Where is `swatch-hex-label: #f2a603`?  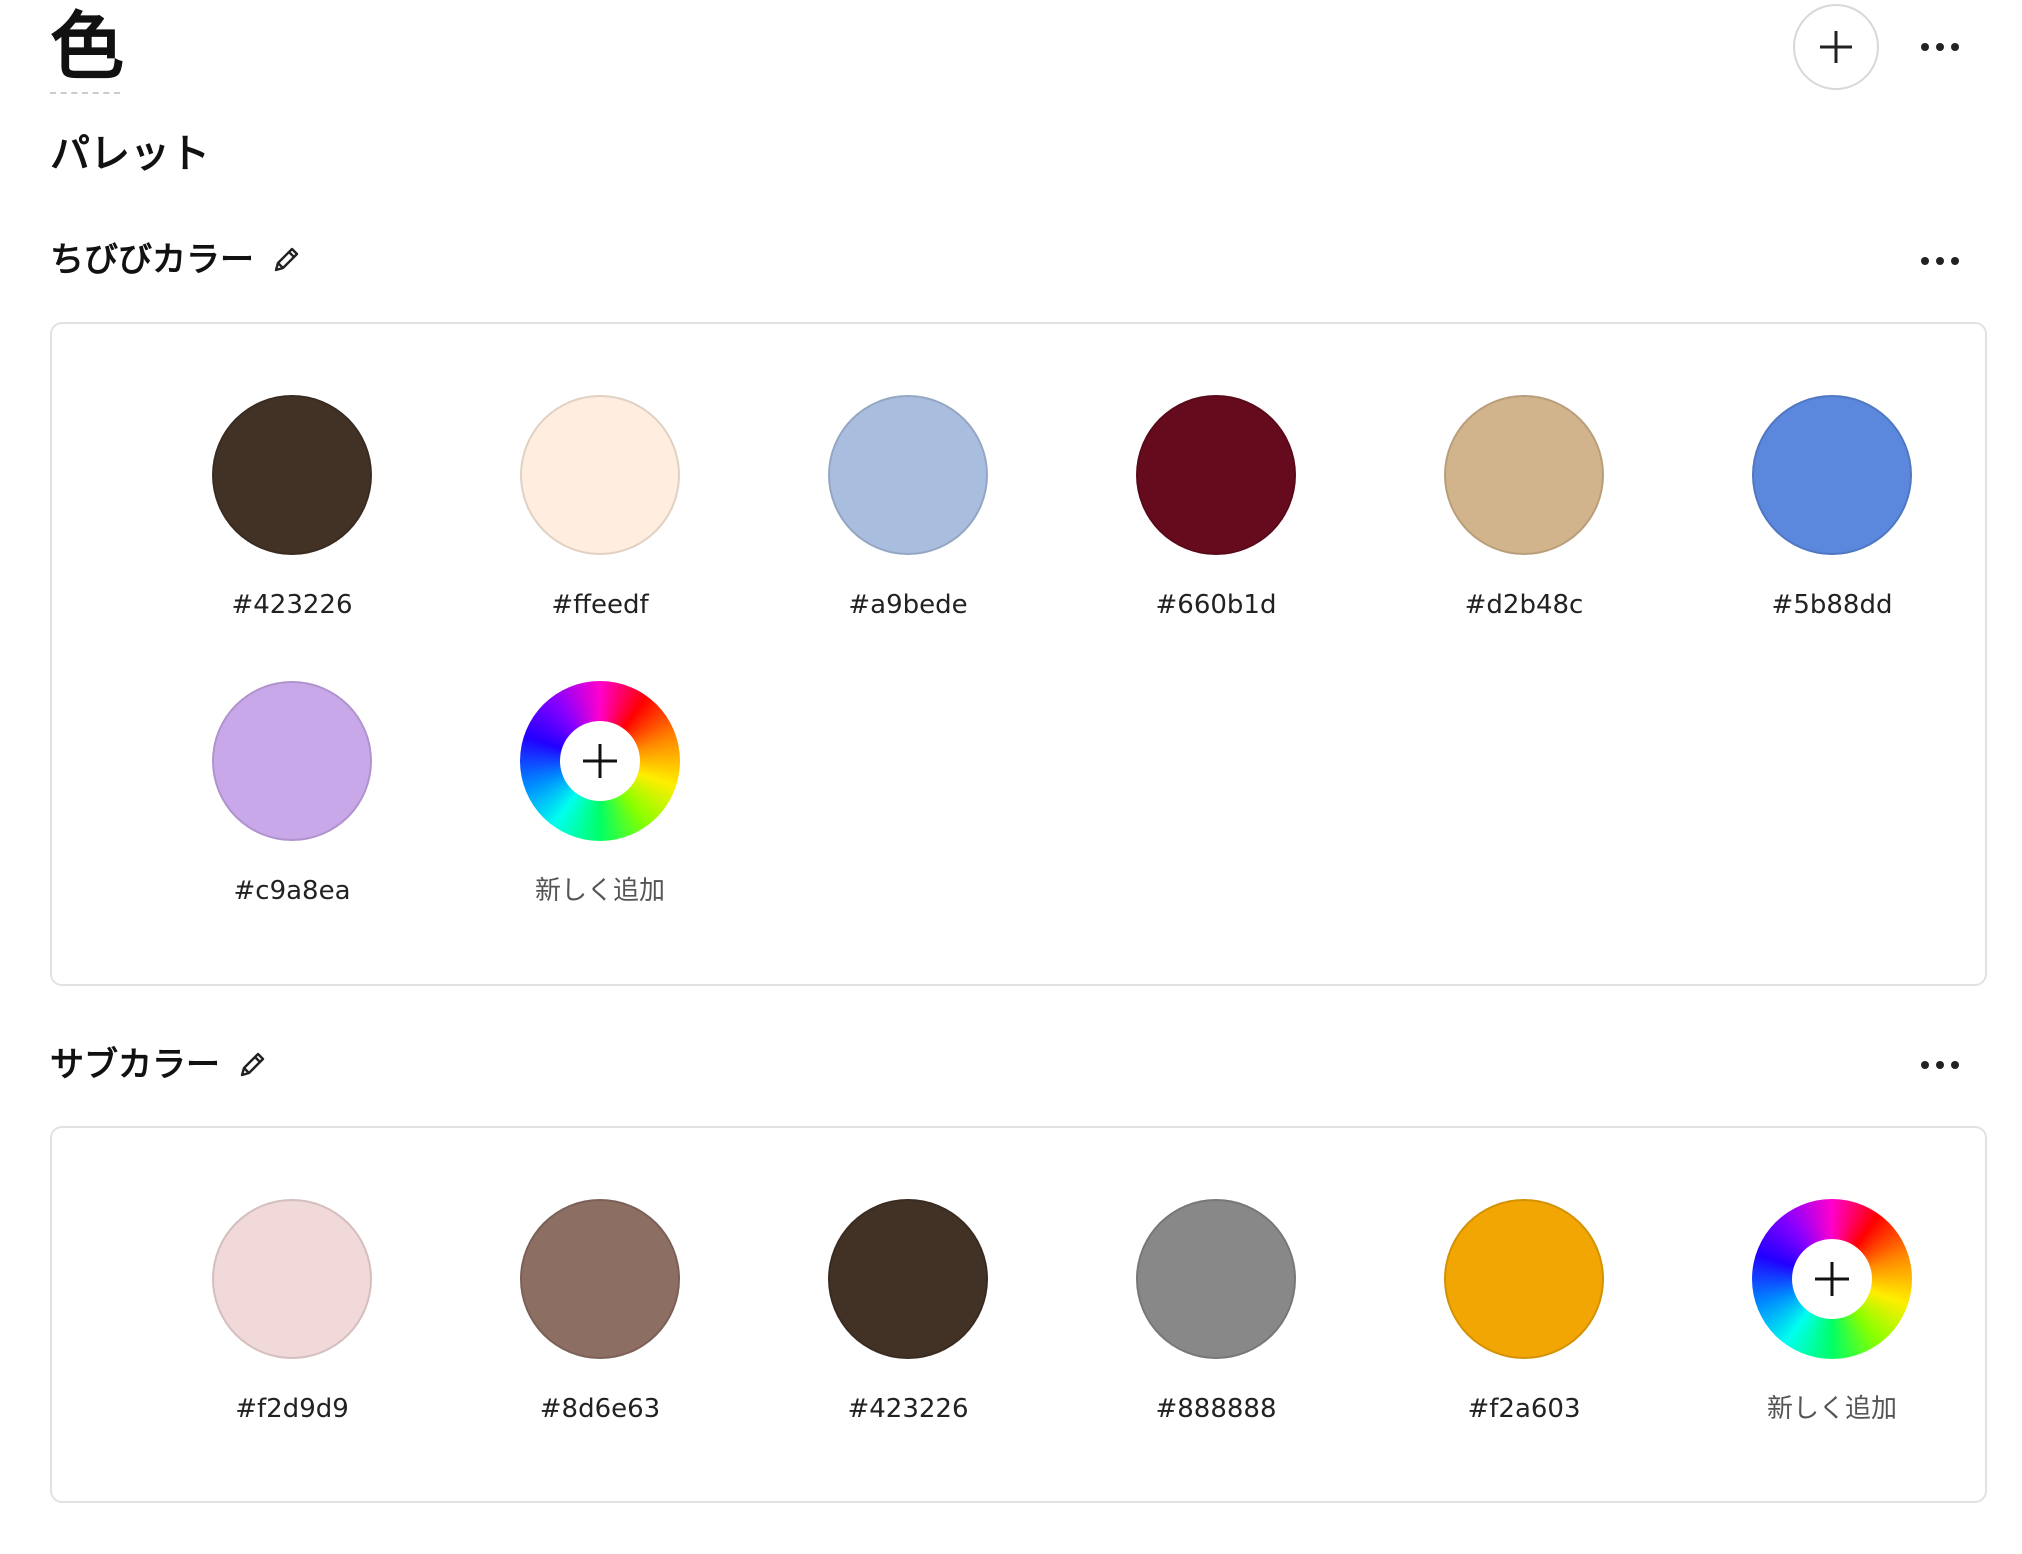
swatch-hex-label: #f2a603 is located at coordinates (1524, 1409).